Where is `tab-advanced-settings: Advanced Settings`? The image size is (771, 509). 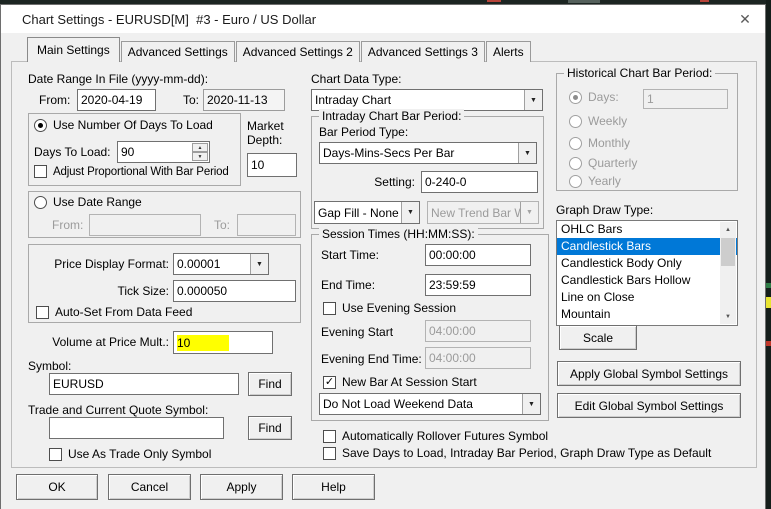
tab-advanced-settings: Advanced Settings is located at coordinates (177, 51).